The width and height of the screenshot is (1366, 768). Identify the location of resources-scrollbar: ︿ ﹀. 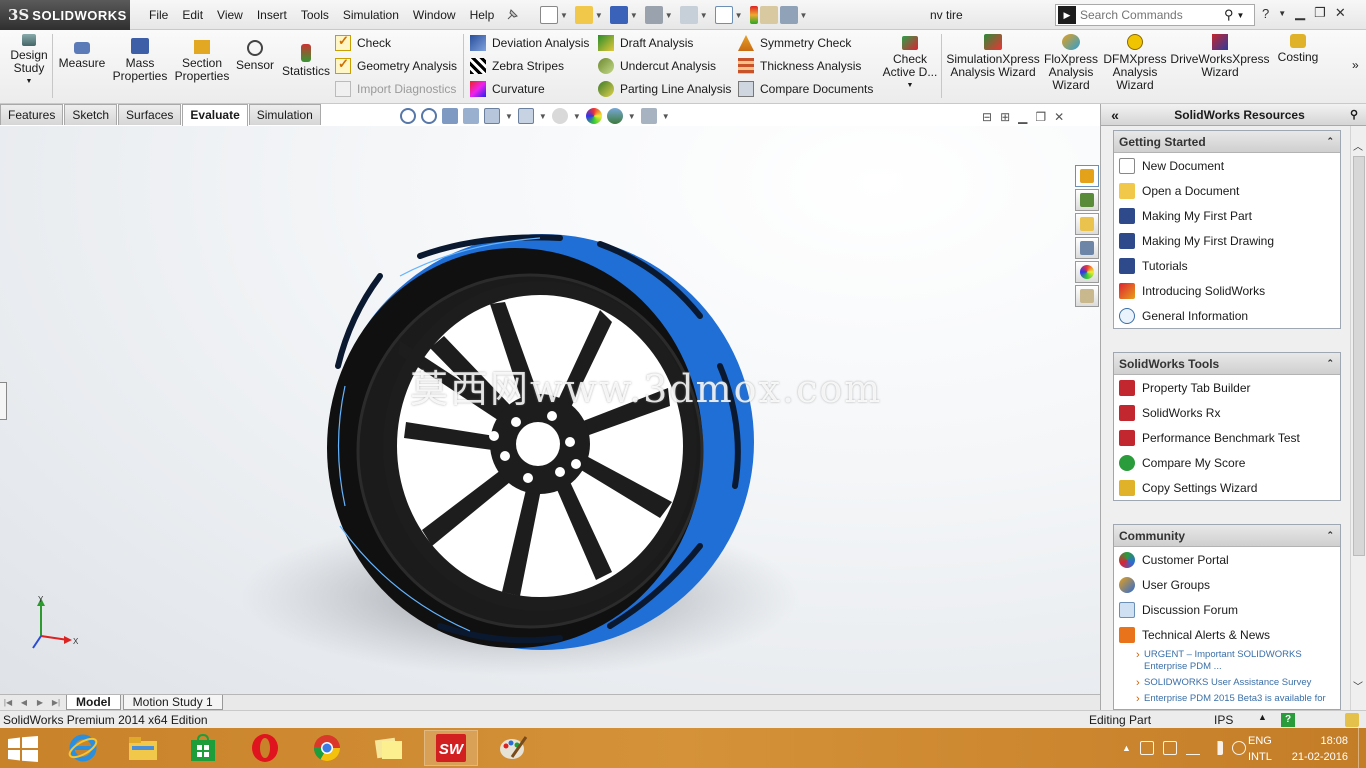
(1358, 418).